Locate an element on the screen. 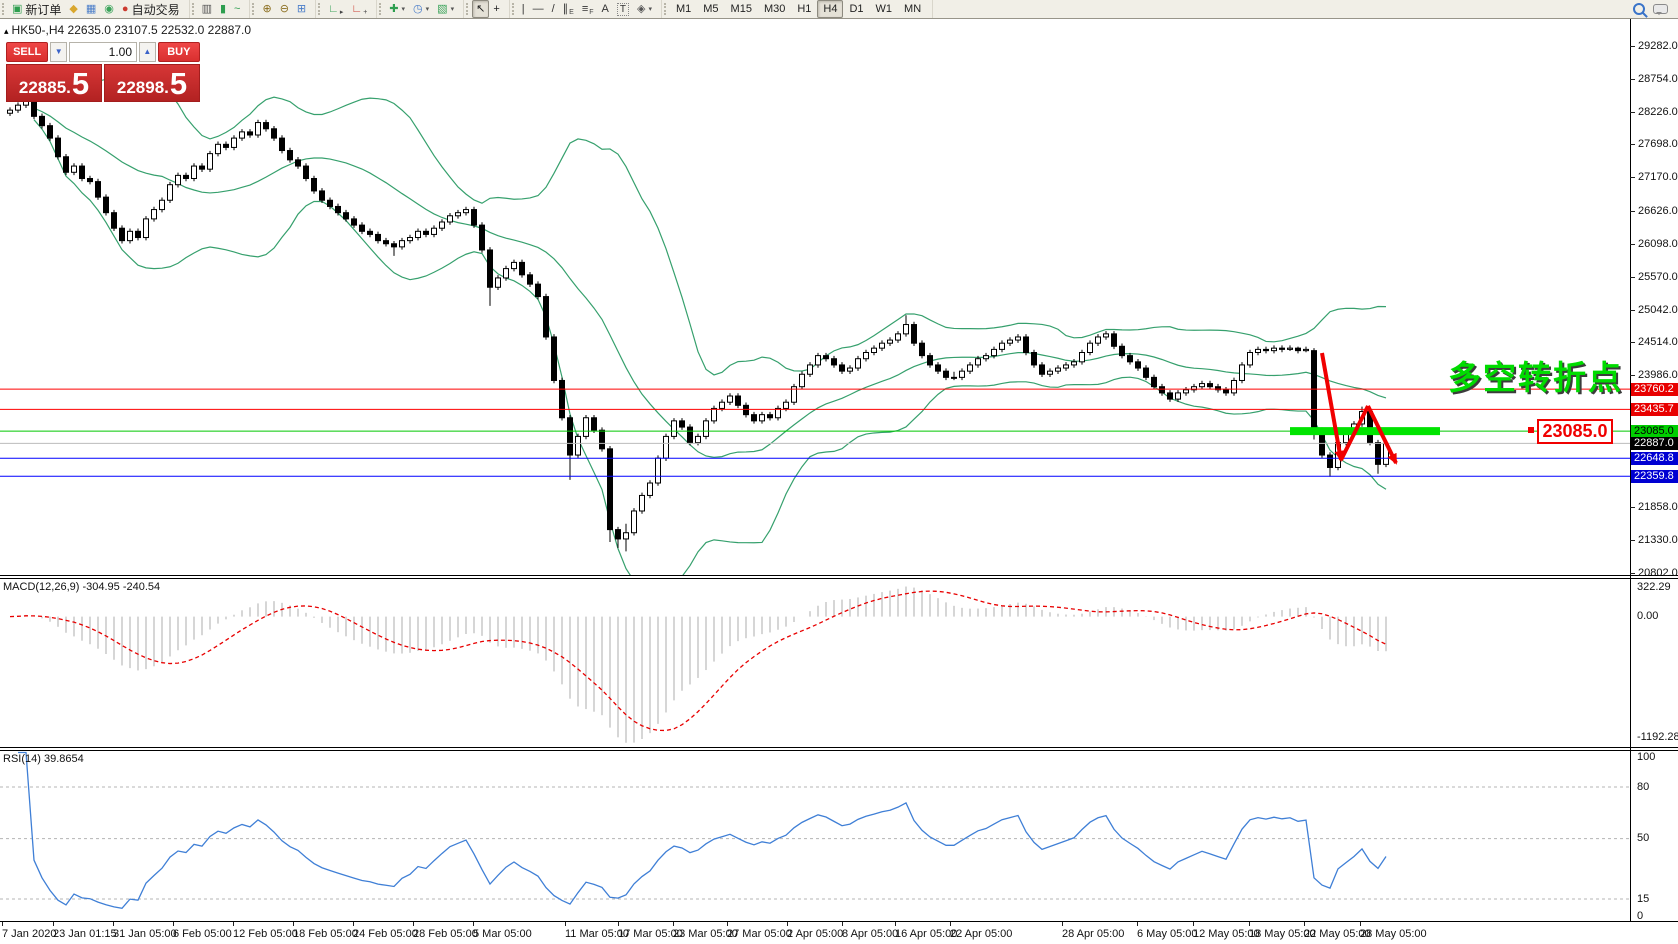 This screenshot has height=944, width=1678. price-level-callout-handle is located at coordinates (1531, 430).